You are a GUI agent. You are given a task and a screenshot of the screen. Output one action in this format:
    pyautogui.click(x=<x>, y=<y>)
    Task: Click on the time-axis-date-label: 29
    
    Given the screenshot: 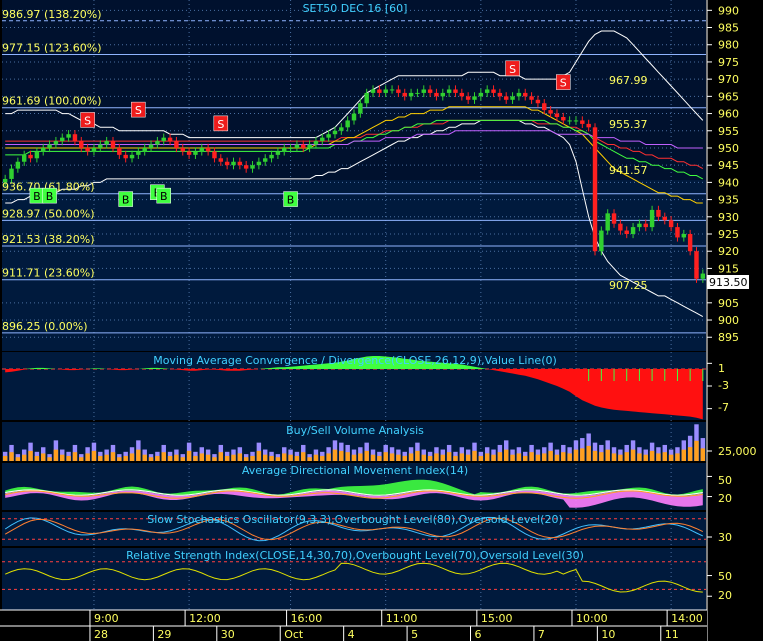 What is the action you would take?
    pyautogui.click(x=164, y=634)
    